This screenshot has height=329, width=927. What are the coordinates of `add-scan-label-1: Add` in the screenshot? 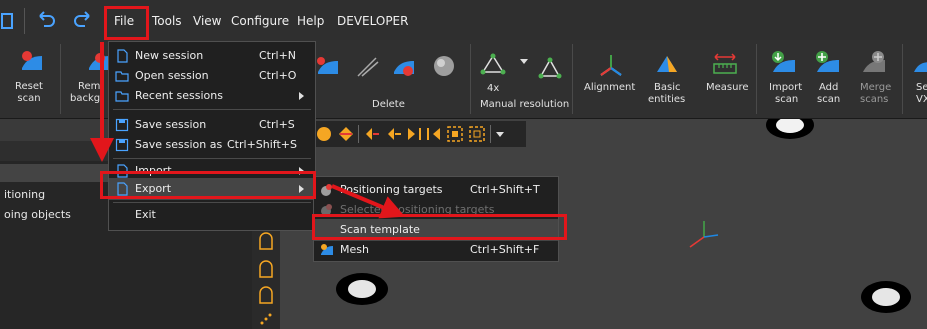 It's located at (829, 87).